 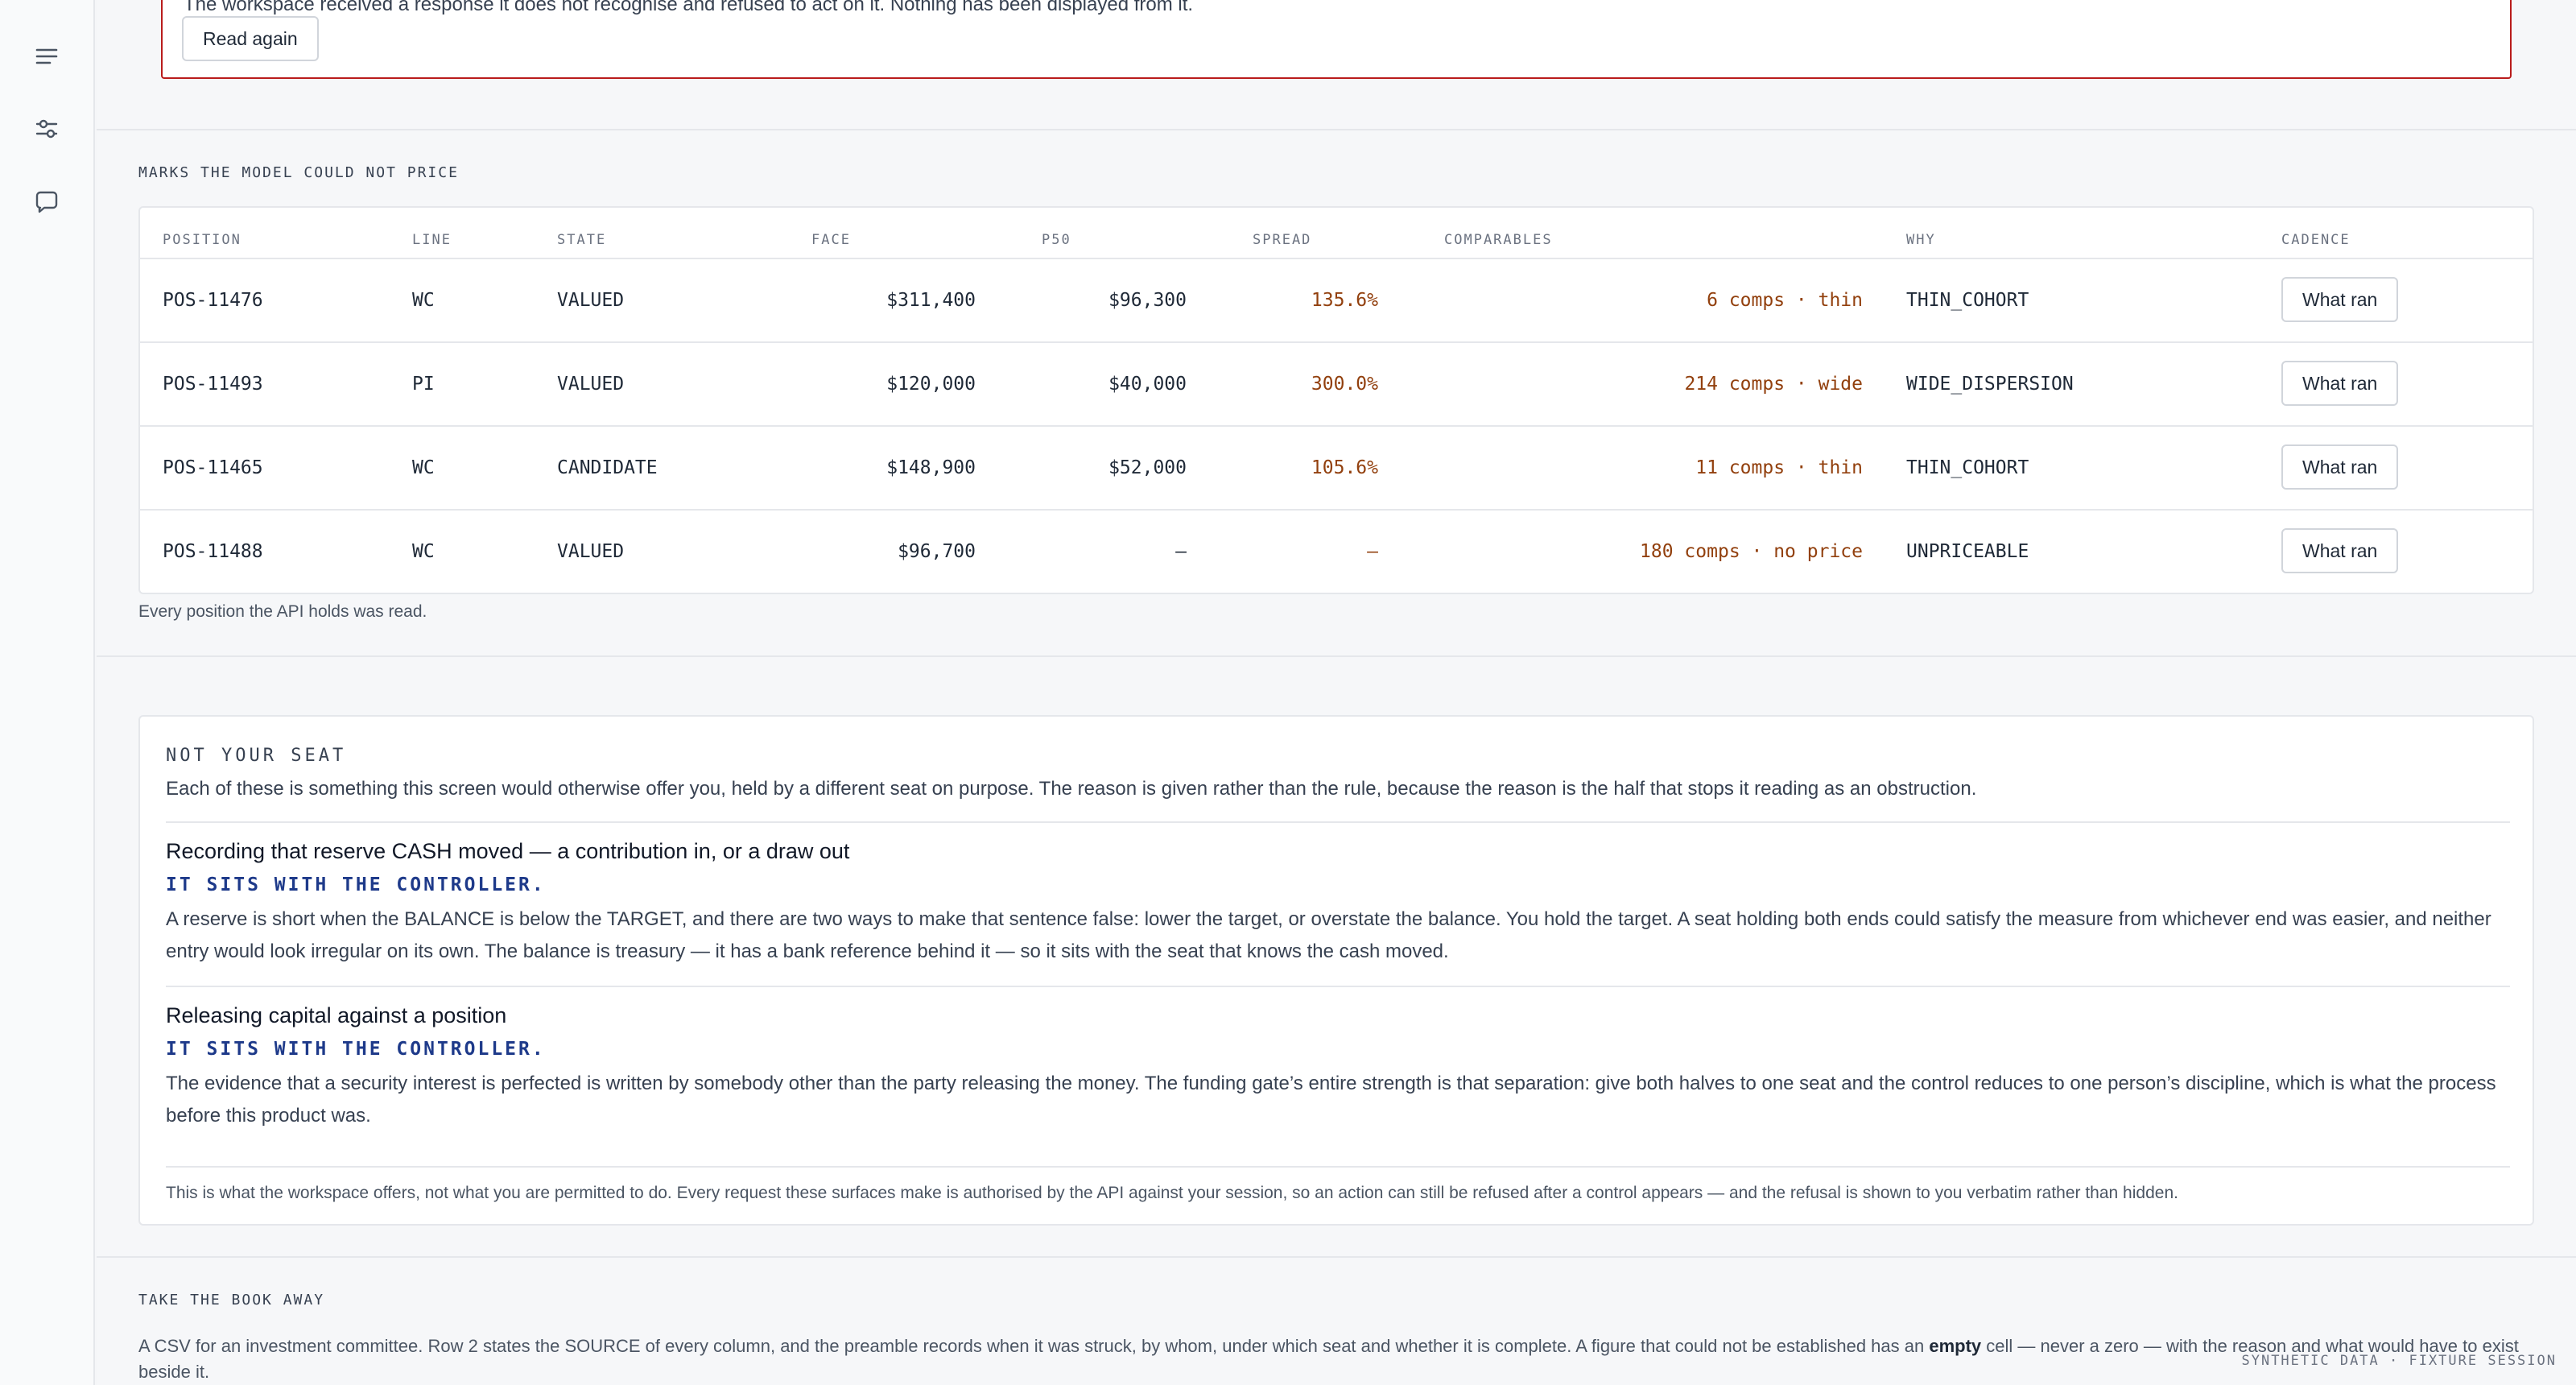 I want to click on cell-face: $148,900, so click(x=931, y=467).